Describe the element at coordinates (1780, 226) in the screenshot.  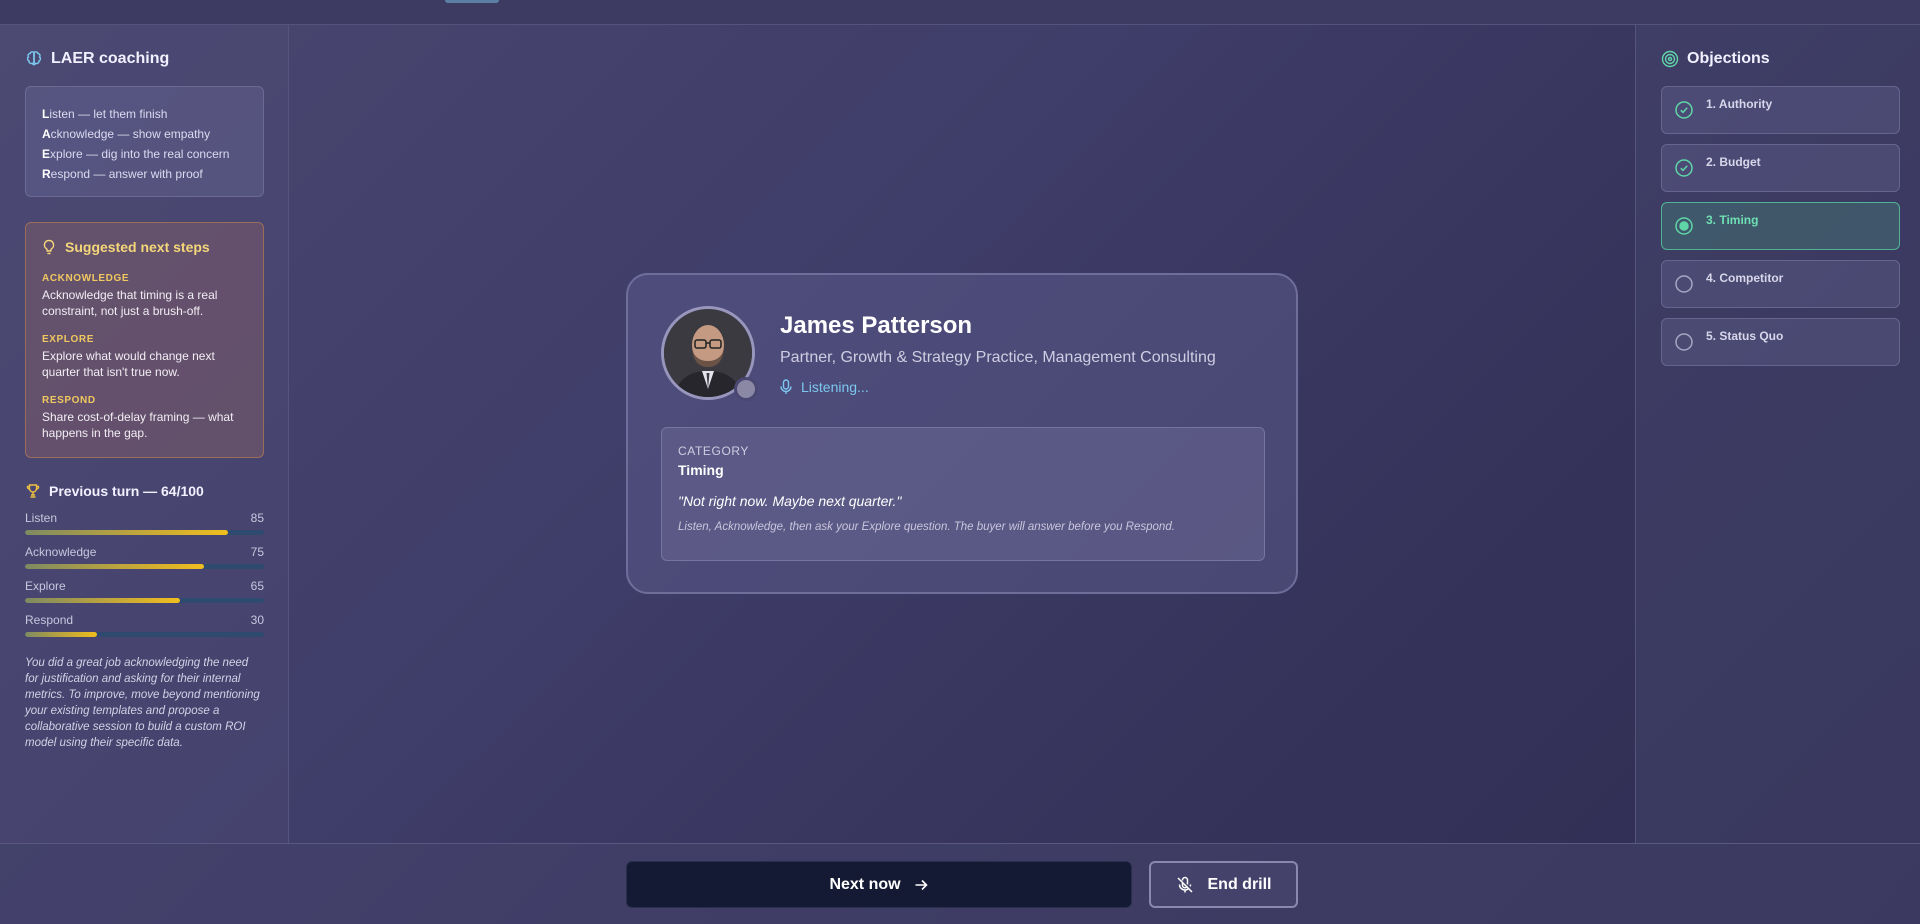
I see `objection-item-timing: 3. Timing` at that location.